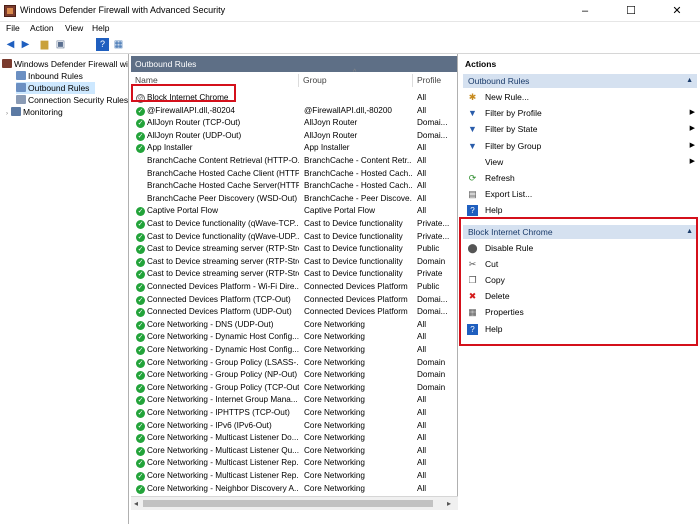 The width and height of the screenshot is (700, 524). What do you see at coordinates (44, 44) in the screenshot?
I see `up-folder-icon: ▆` at bounding box center [44, 44].